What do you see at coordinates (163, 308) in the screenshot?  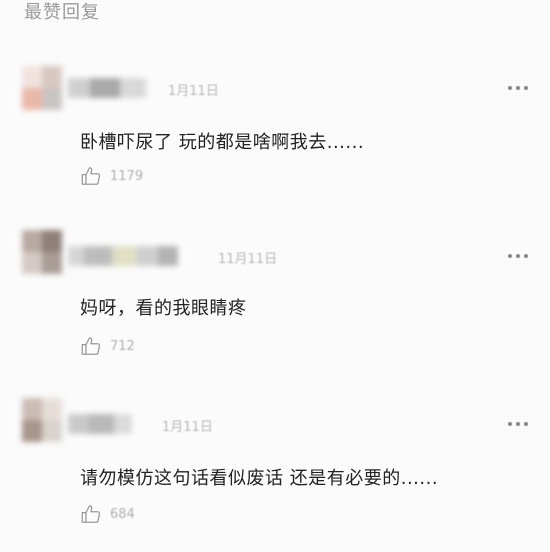 I see `comment-text: 妈呀，看的我眼睛疼` at bounding box center [163, 308].